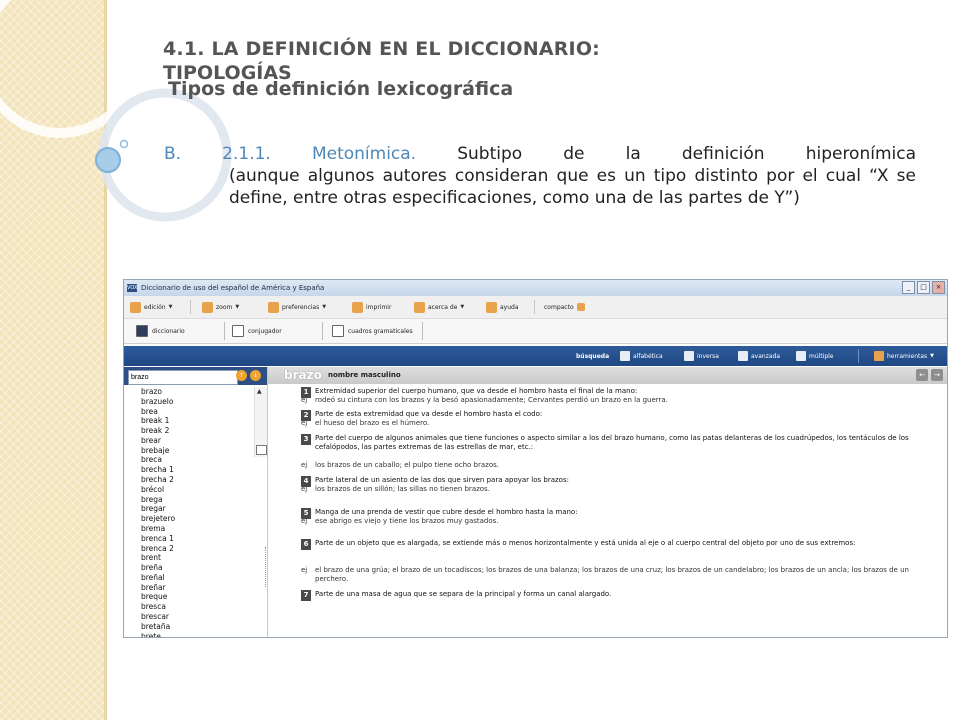 This screenshot has width=960, height=720. I want to click on dictionary-icon, so click(142, 331).